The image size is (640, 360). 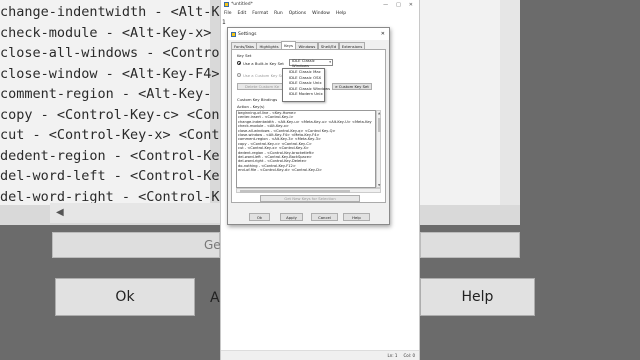 I want to click on custom-keyset-label: Use a Custom Key Set, so click(x=264, y=75).